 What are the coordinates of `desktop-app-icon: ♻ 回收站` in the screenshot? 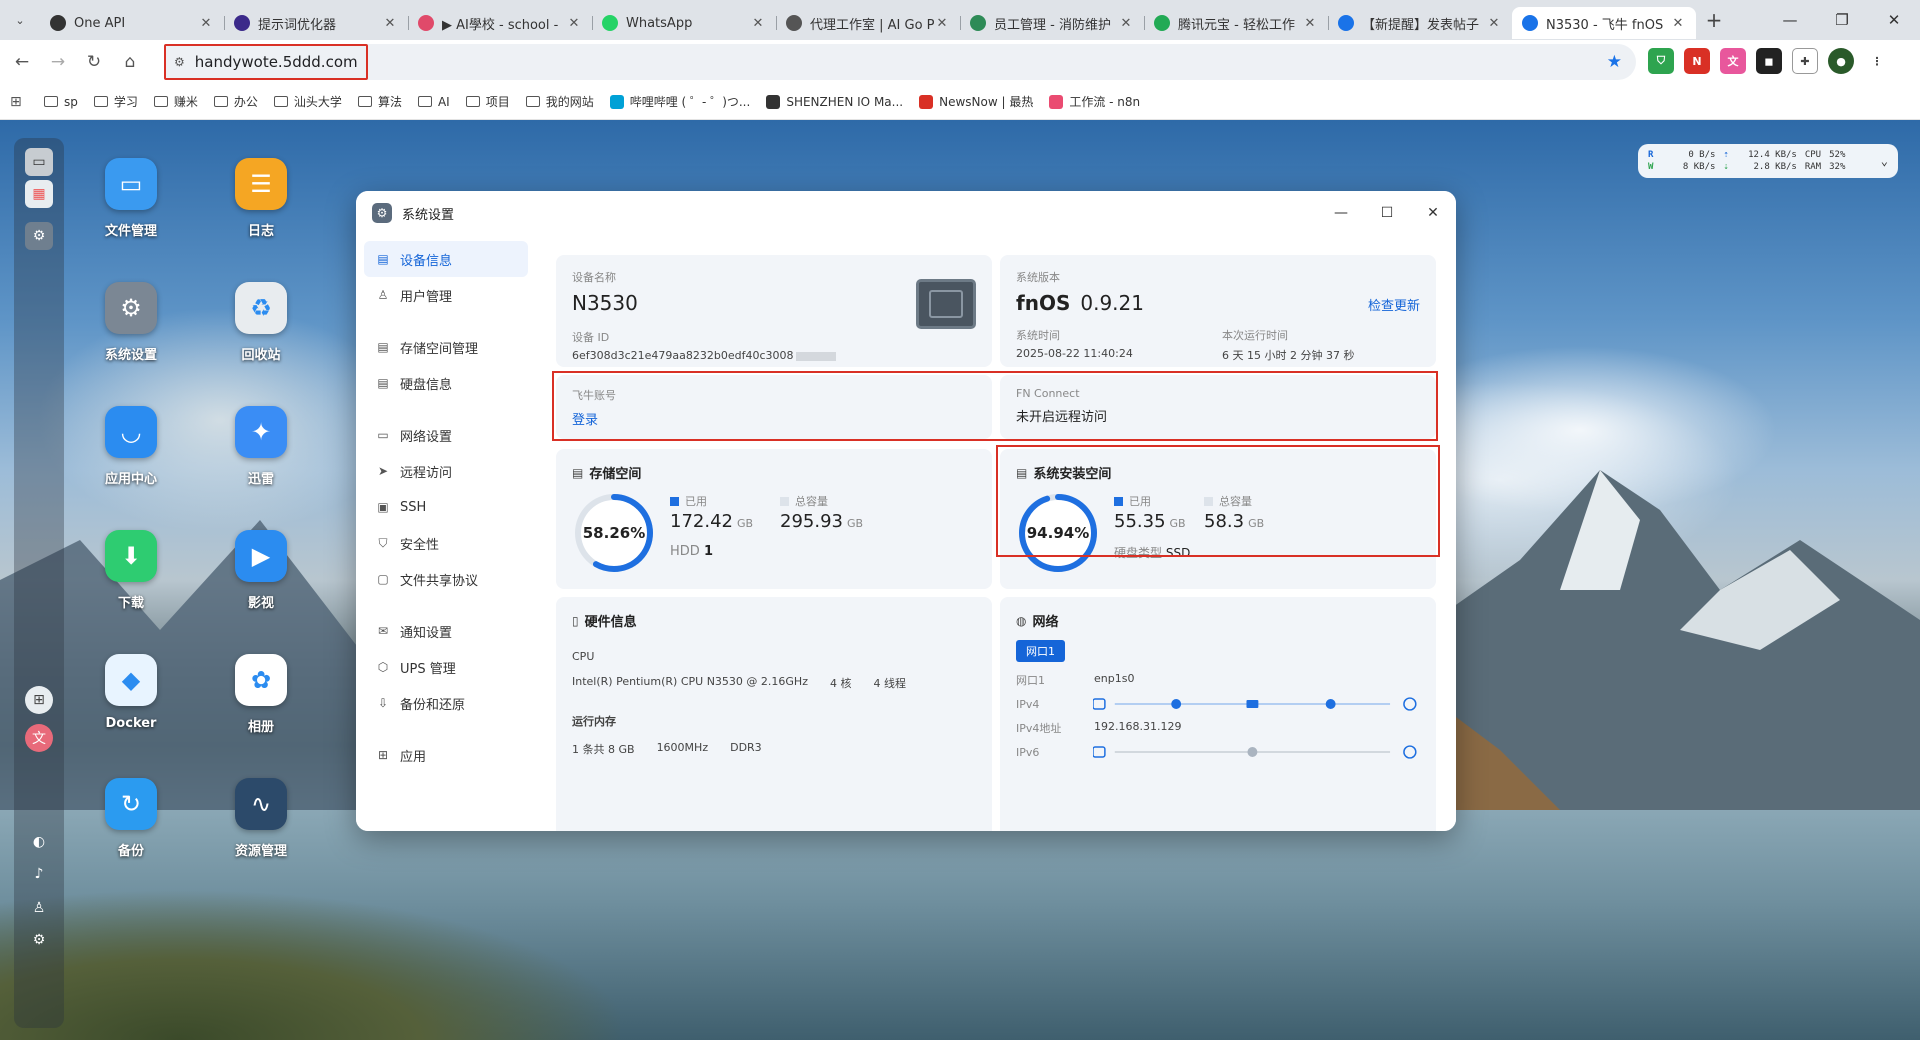 It's located at (261, 322).